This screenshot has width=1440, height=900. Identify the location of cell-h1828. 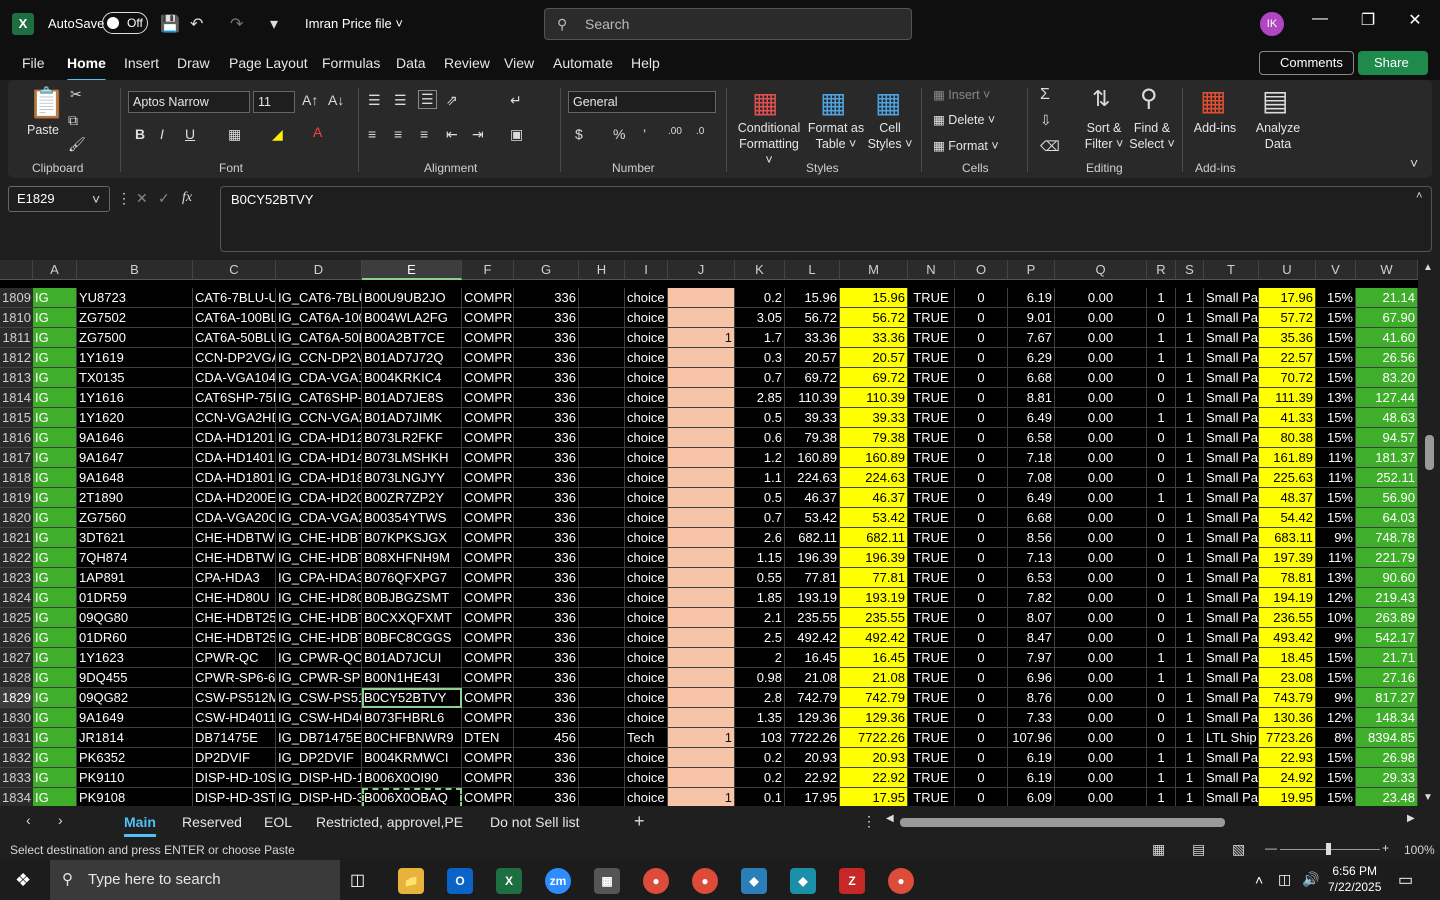
(602, 678).